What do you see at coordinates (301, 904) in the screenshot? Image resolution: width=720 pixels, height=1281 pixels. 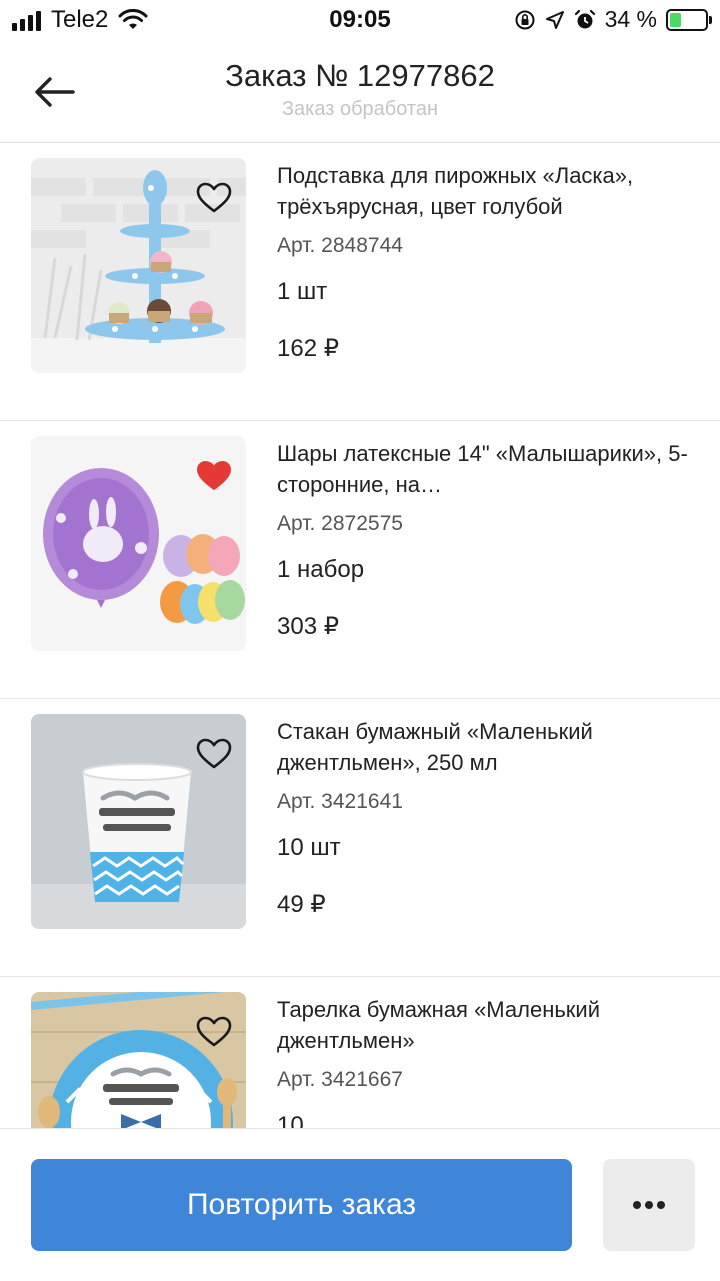 I see `item-price: 49 ₽` at bounding box center [301, 904].